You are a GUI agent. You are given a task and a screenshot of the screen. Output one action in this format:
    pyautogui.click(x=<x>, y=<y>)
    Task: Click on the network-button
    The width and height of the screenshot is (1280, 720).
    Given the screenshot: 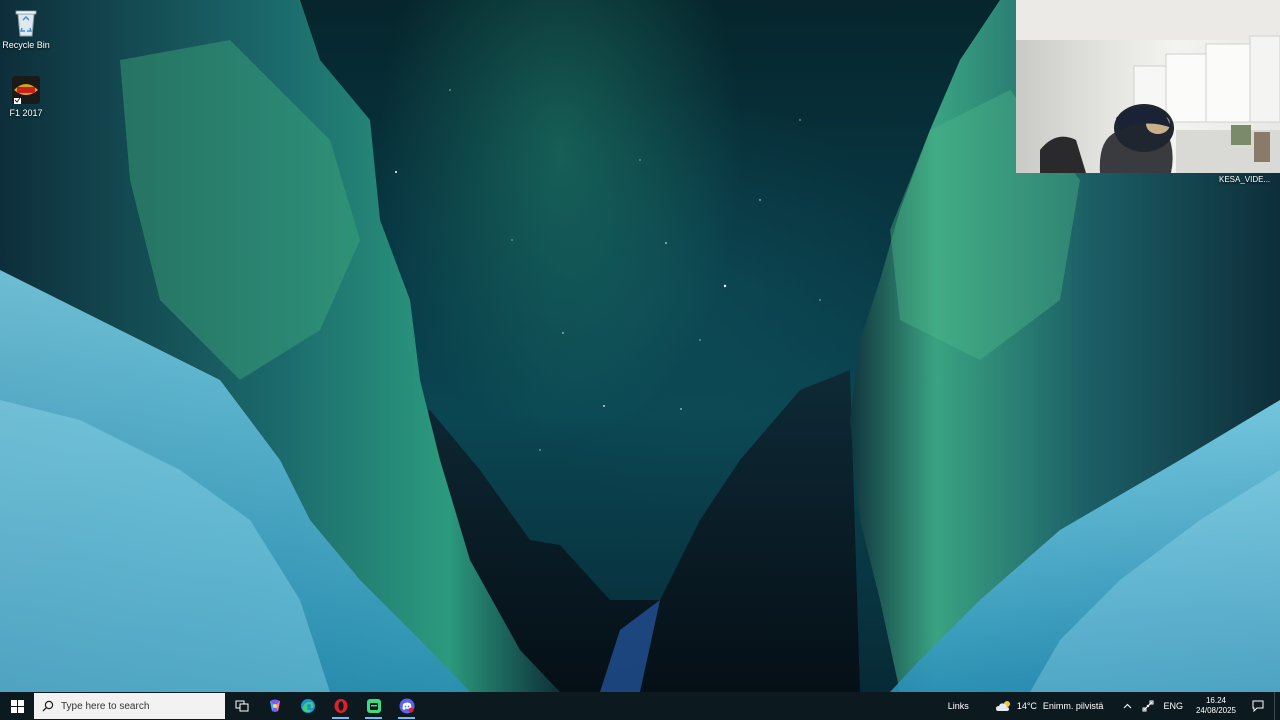 What is the action you would take?
    pyautogui.click(x=1148, y=706)
    